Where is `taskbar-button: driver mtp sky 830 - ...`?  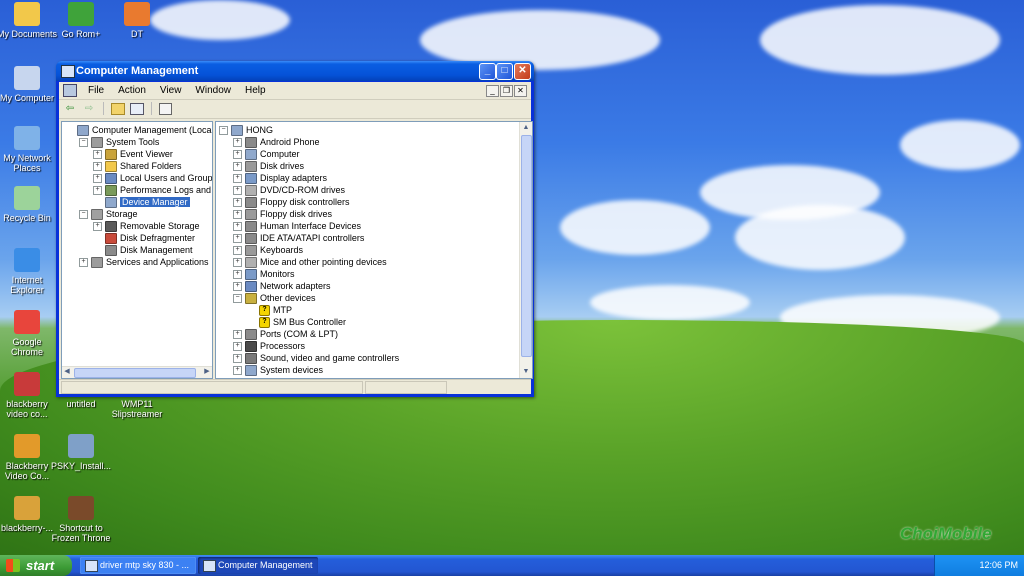 taskbar-button: driver mtp sky 830 - ... is located at coordinates (138, 565).